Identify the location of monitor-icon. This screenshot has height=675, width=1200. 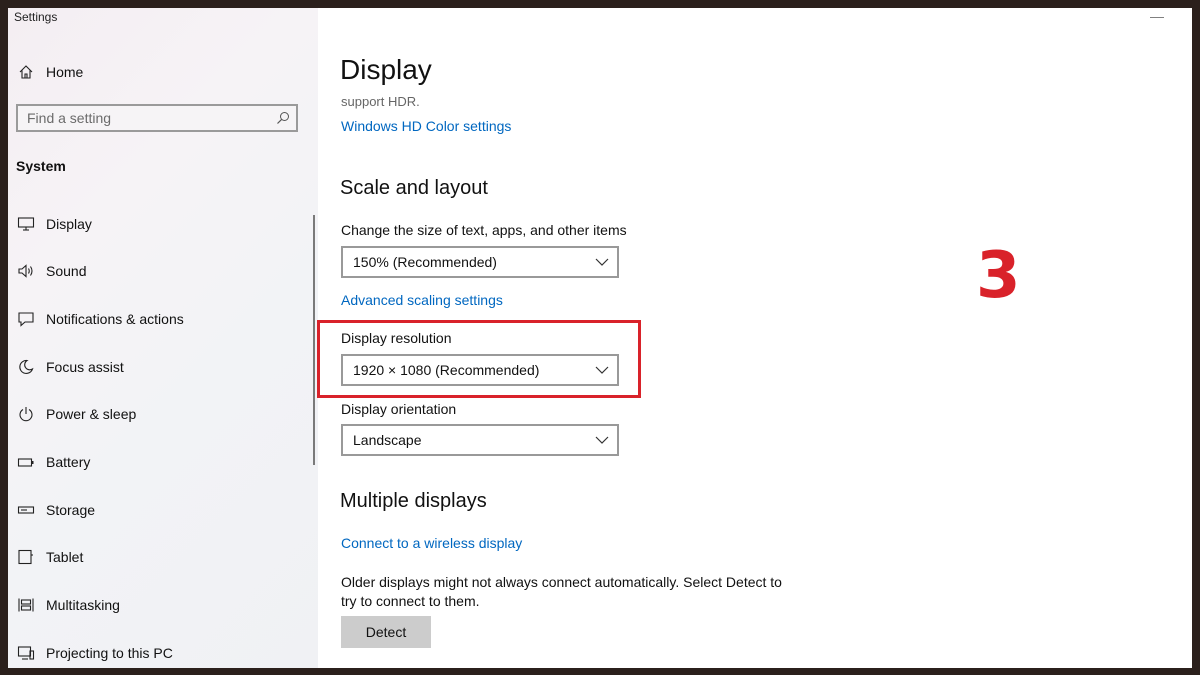
(26, 224).